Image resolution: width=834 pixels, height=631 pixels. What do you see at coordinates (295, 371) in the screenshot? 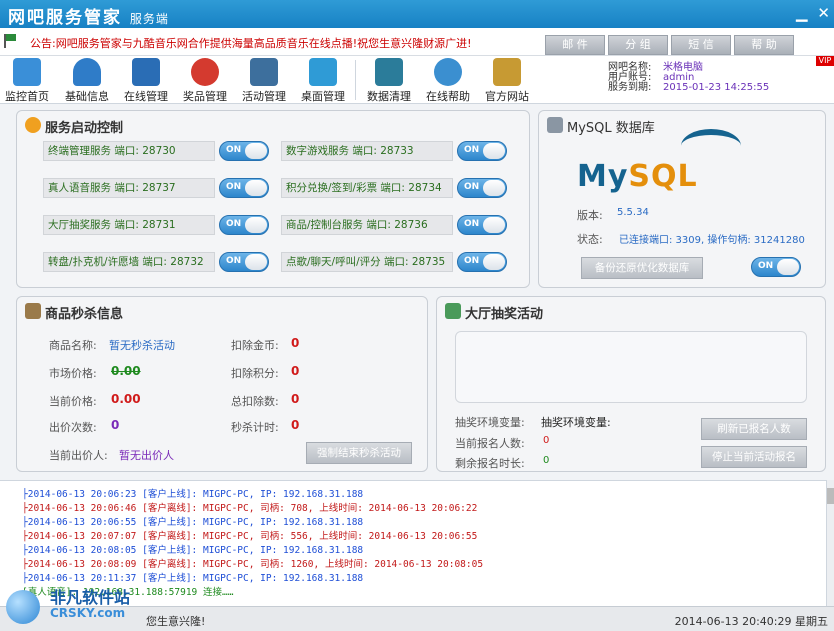
I see `seckill-points: 0` at bounding box center [295, 371].